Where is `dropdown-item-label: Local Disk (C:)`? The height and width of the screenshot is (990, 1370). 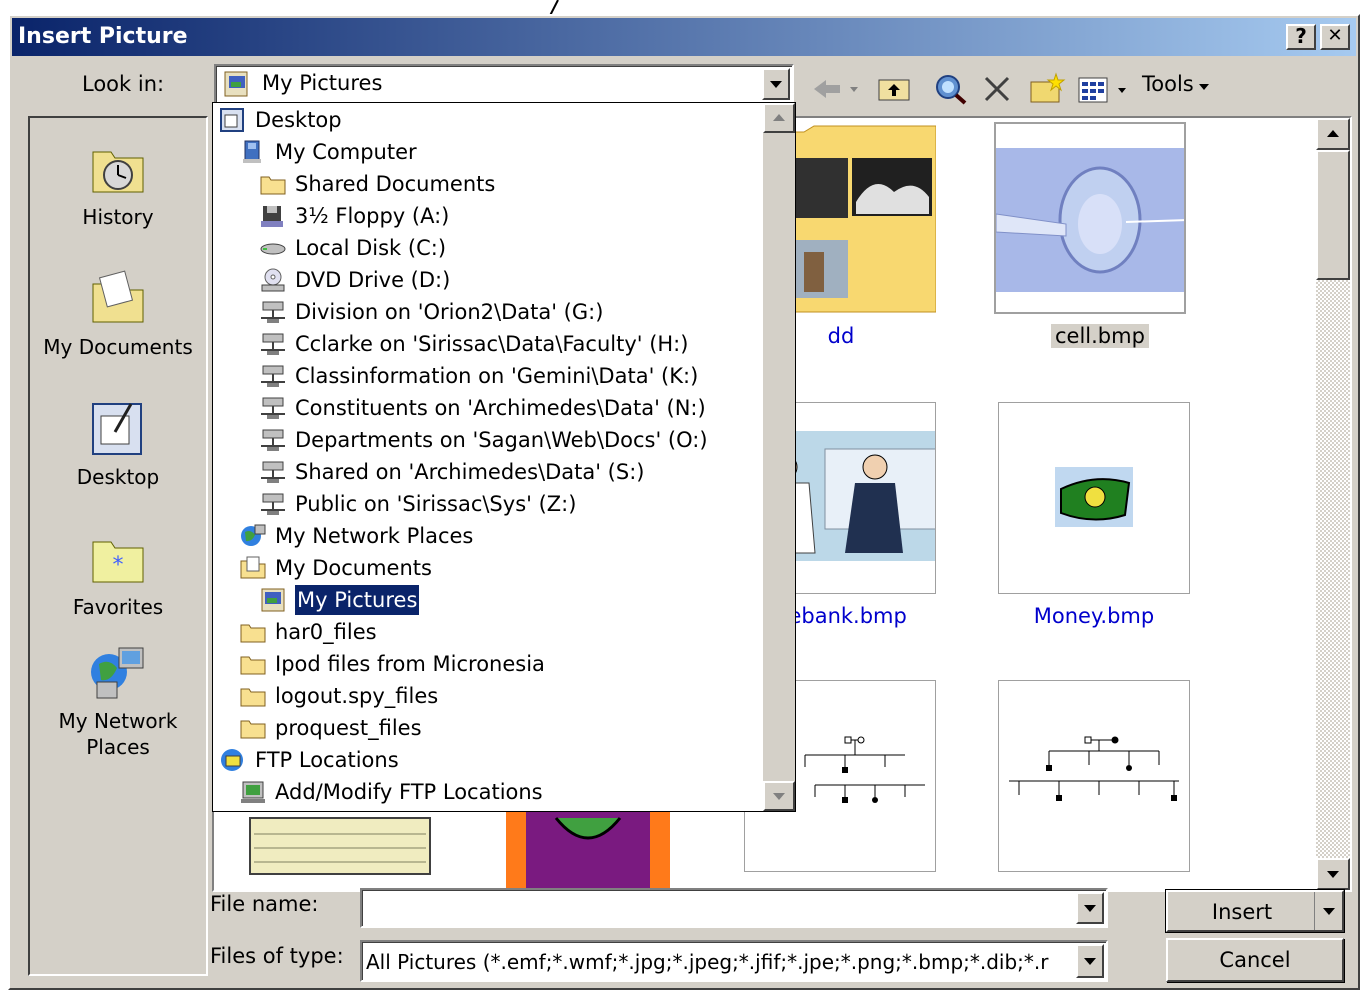 dropdown-item-label: Local Disk (C:) is located at coordinates (371, 248).